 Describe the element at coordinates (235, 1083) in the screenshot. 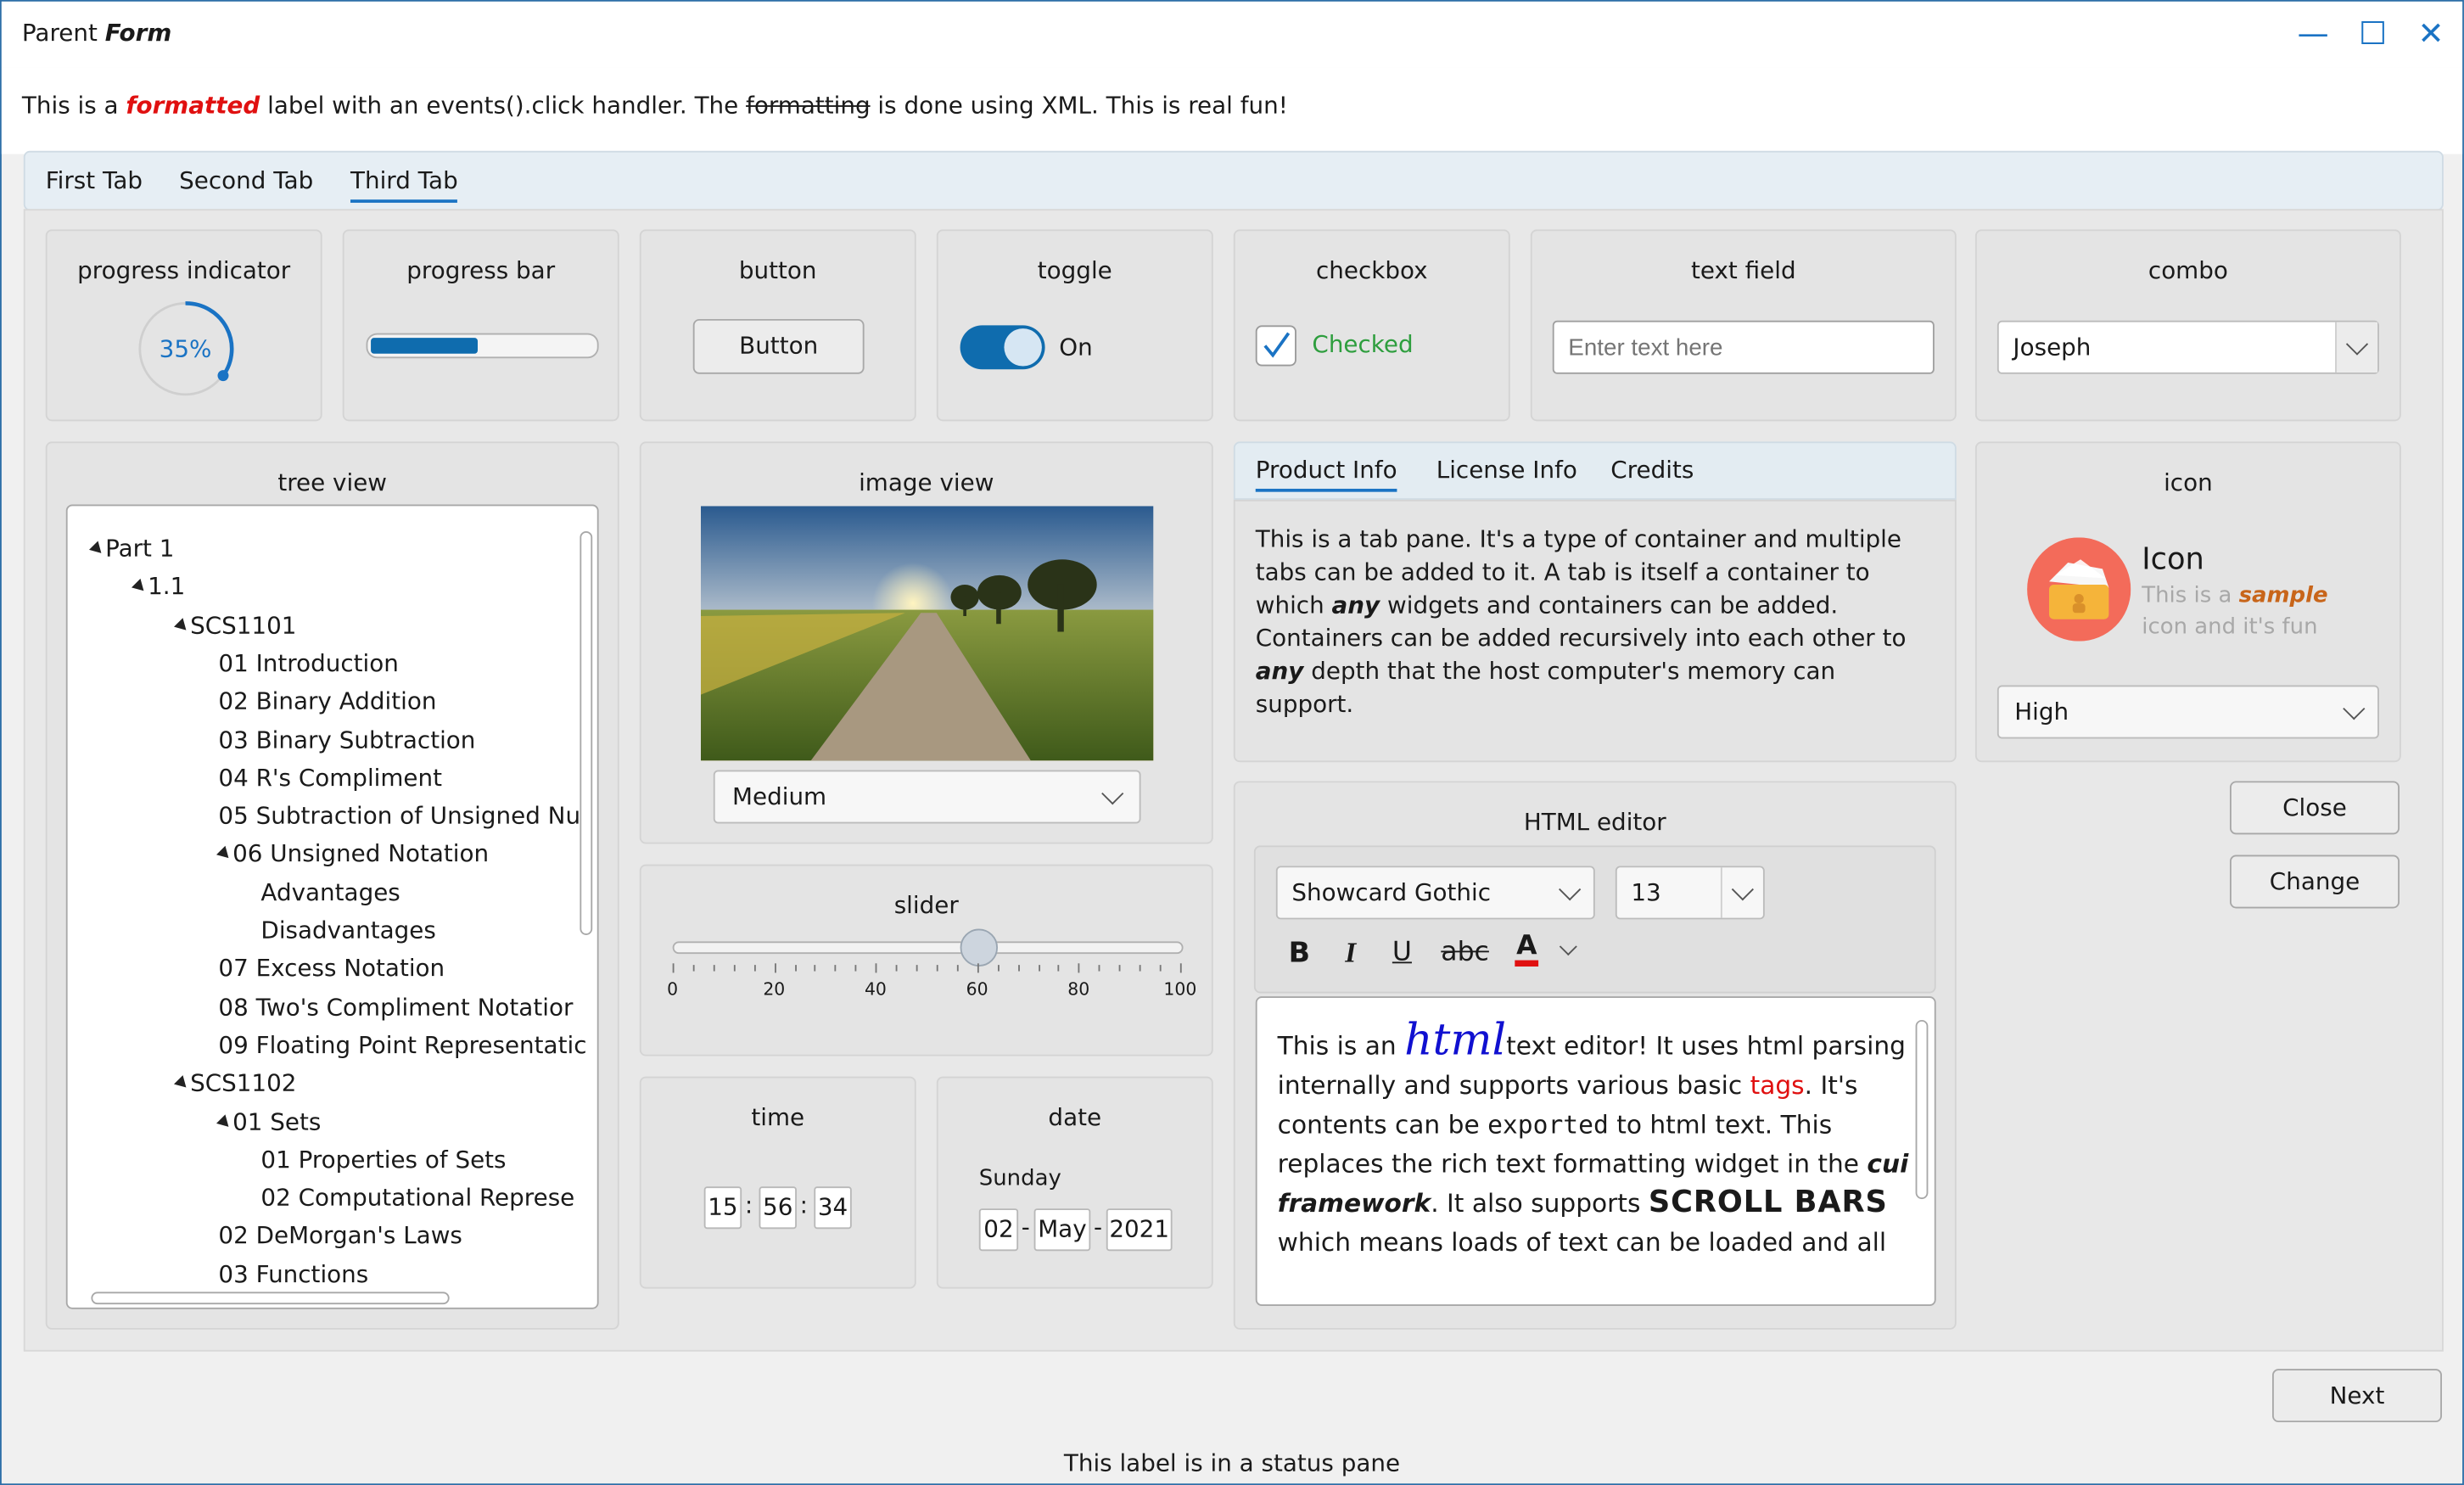

I see `tree-item: SCS1102` at that location.